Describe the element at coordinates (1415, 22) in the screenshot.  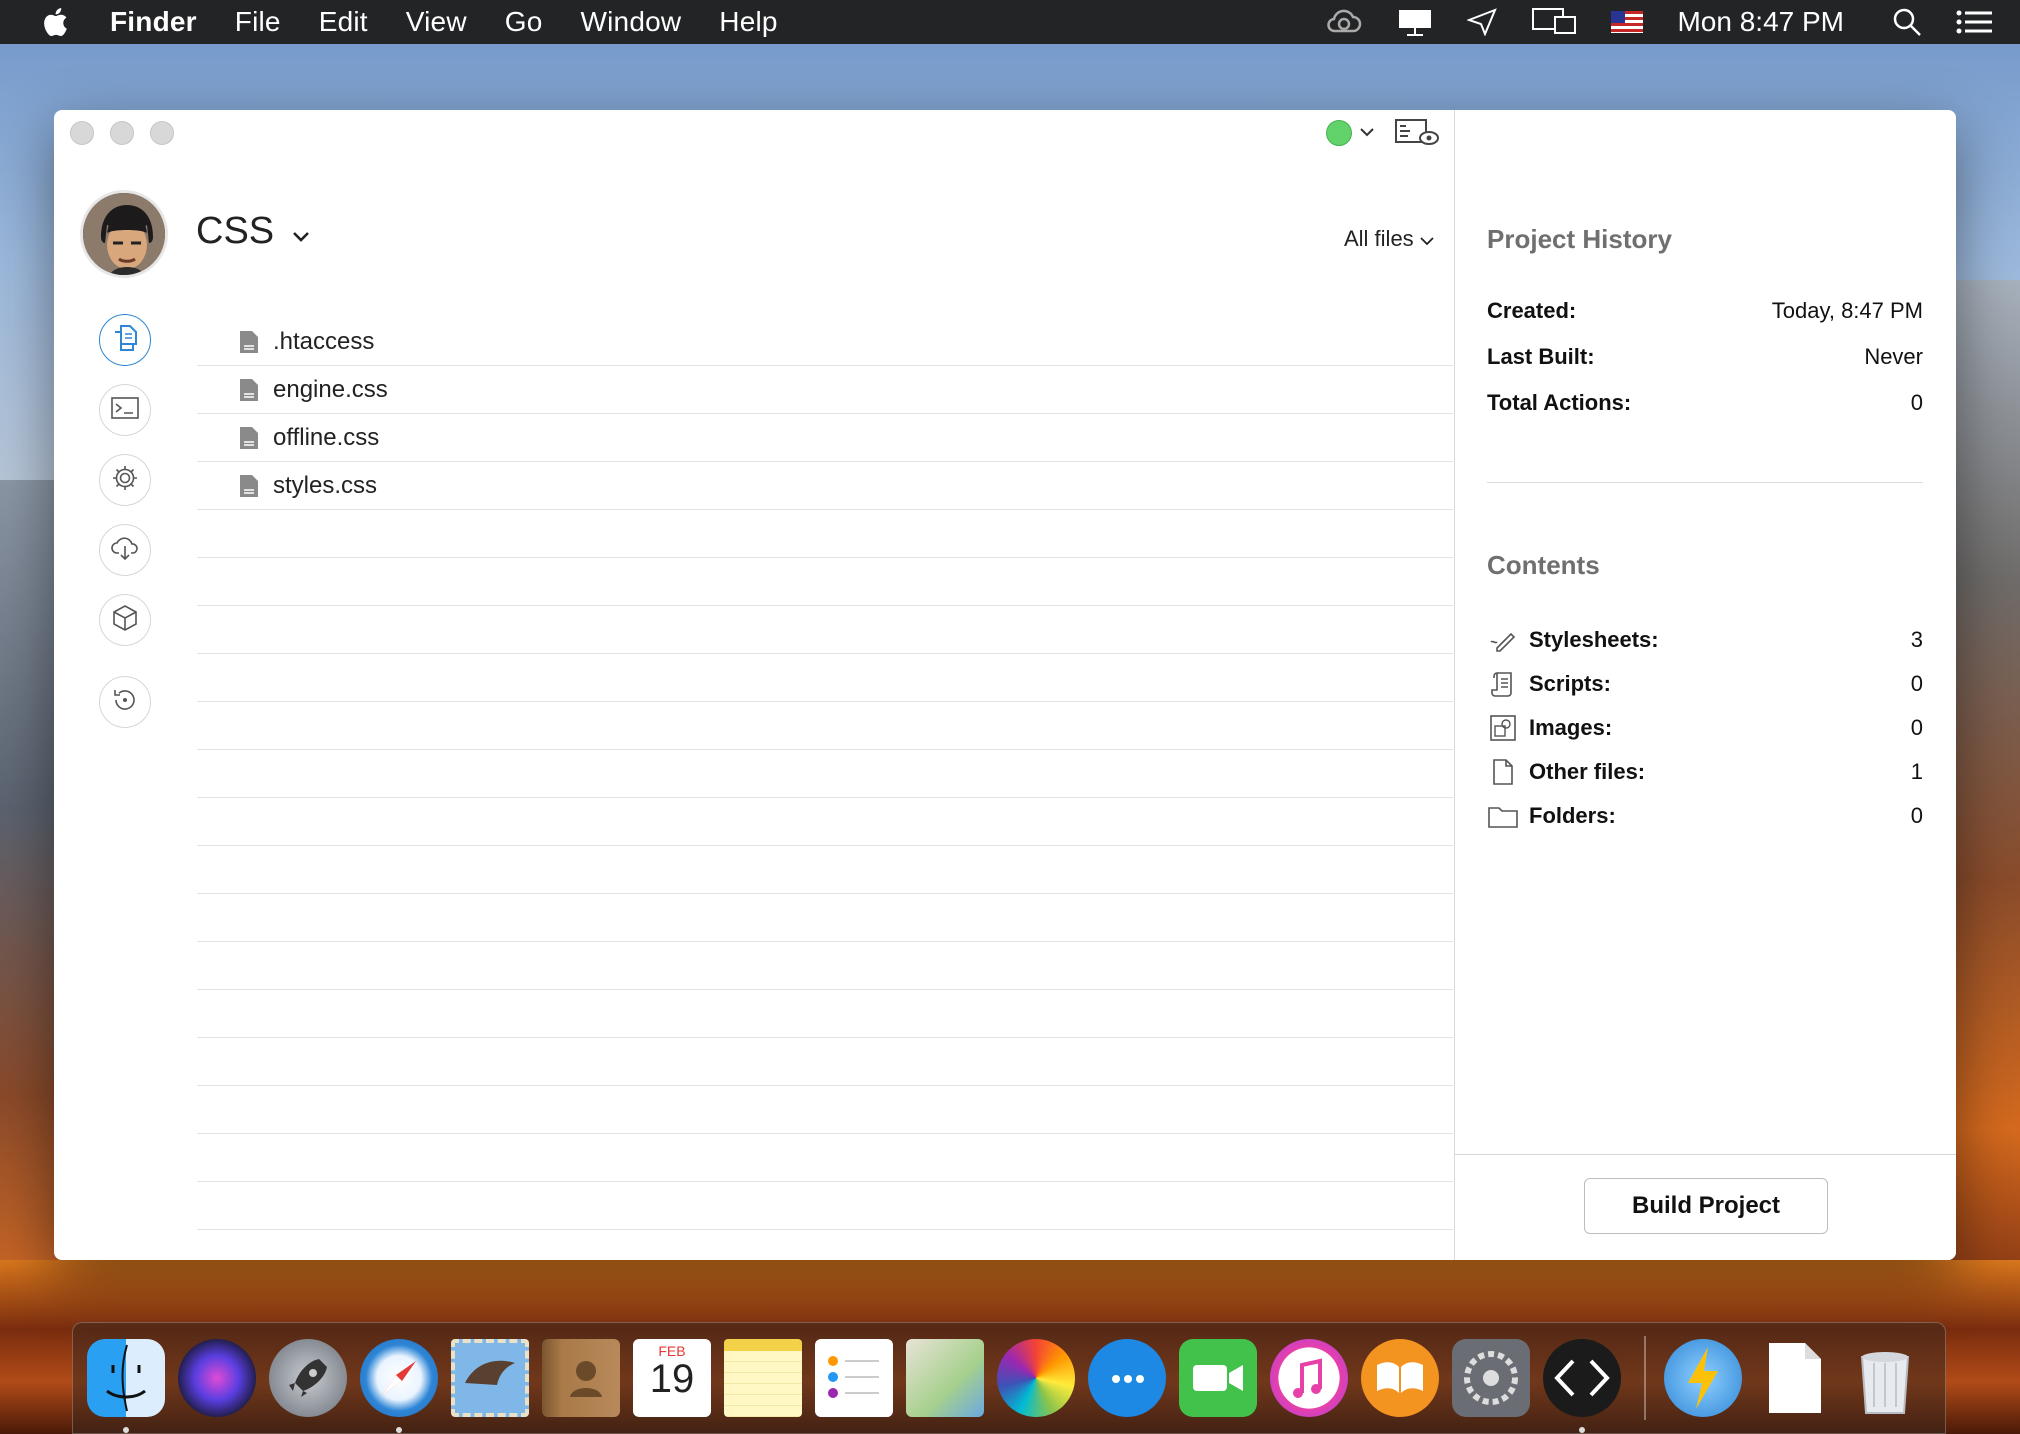
I see `display-presenter-icon` at that location.